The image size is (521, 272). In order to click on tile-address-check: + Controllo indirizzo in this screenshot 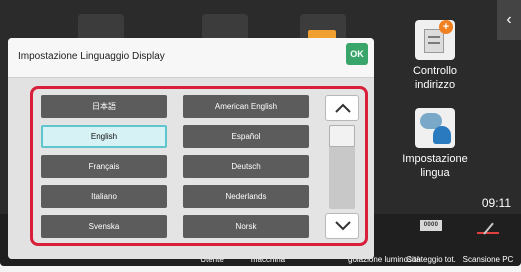, I will do `click(435, 56)`.